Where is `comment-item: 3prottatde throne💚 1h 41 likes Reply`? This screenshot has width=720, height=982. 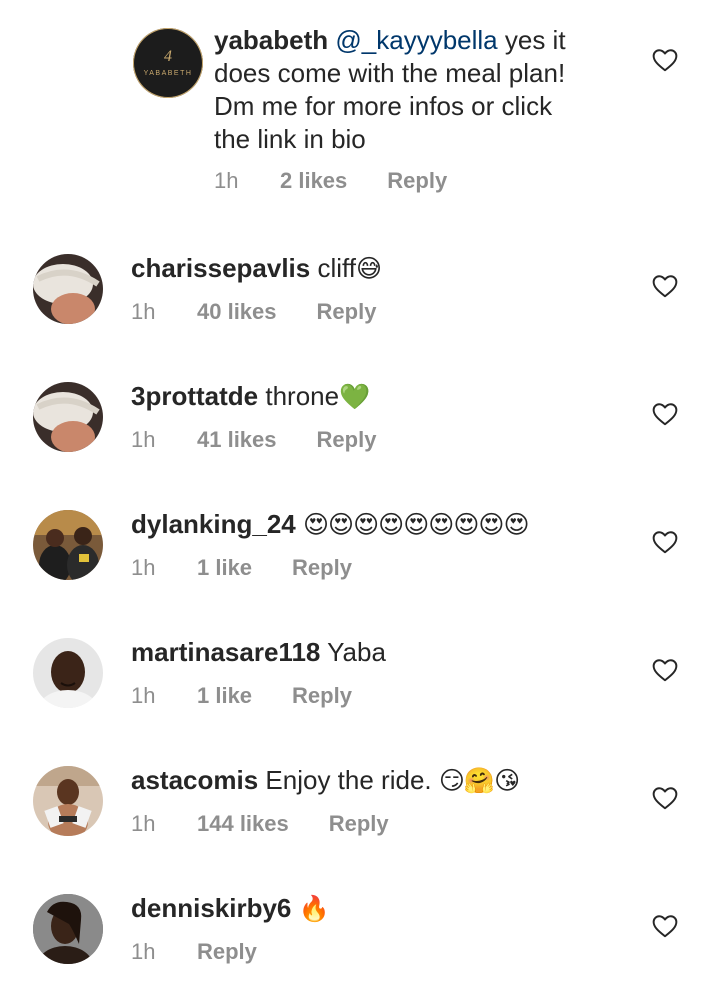 comment-item: 3prottatde throne💚 1h 41 likes Reply is located at coordinates (360, 425).